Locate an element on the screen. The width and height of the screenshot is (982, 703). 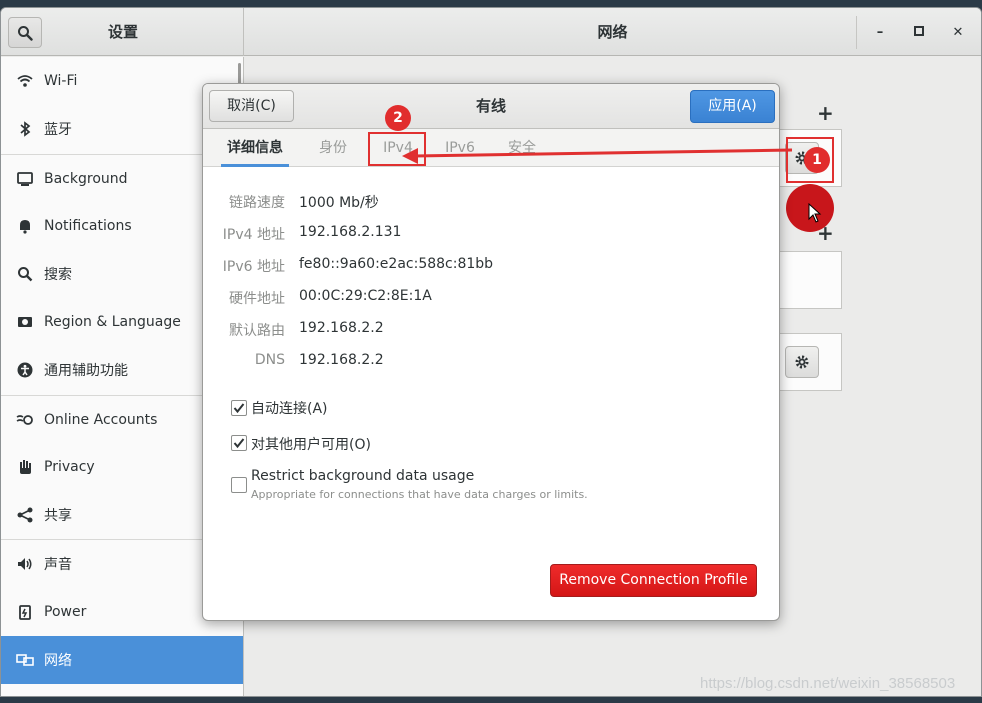
header-left-pane: 设置 is located at coordinates (122, 32).